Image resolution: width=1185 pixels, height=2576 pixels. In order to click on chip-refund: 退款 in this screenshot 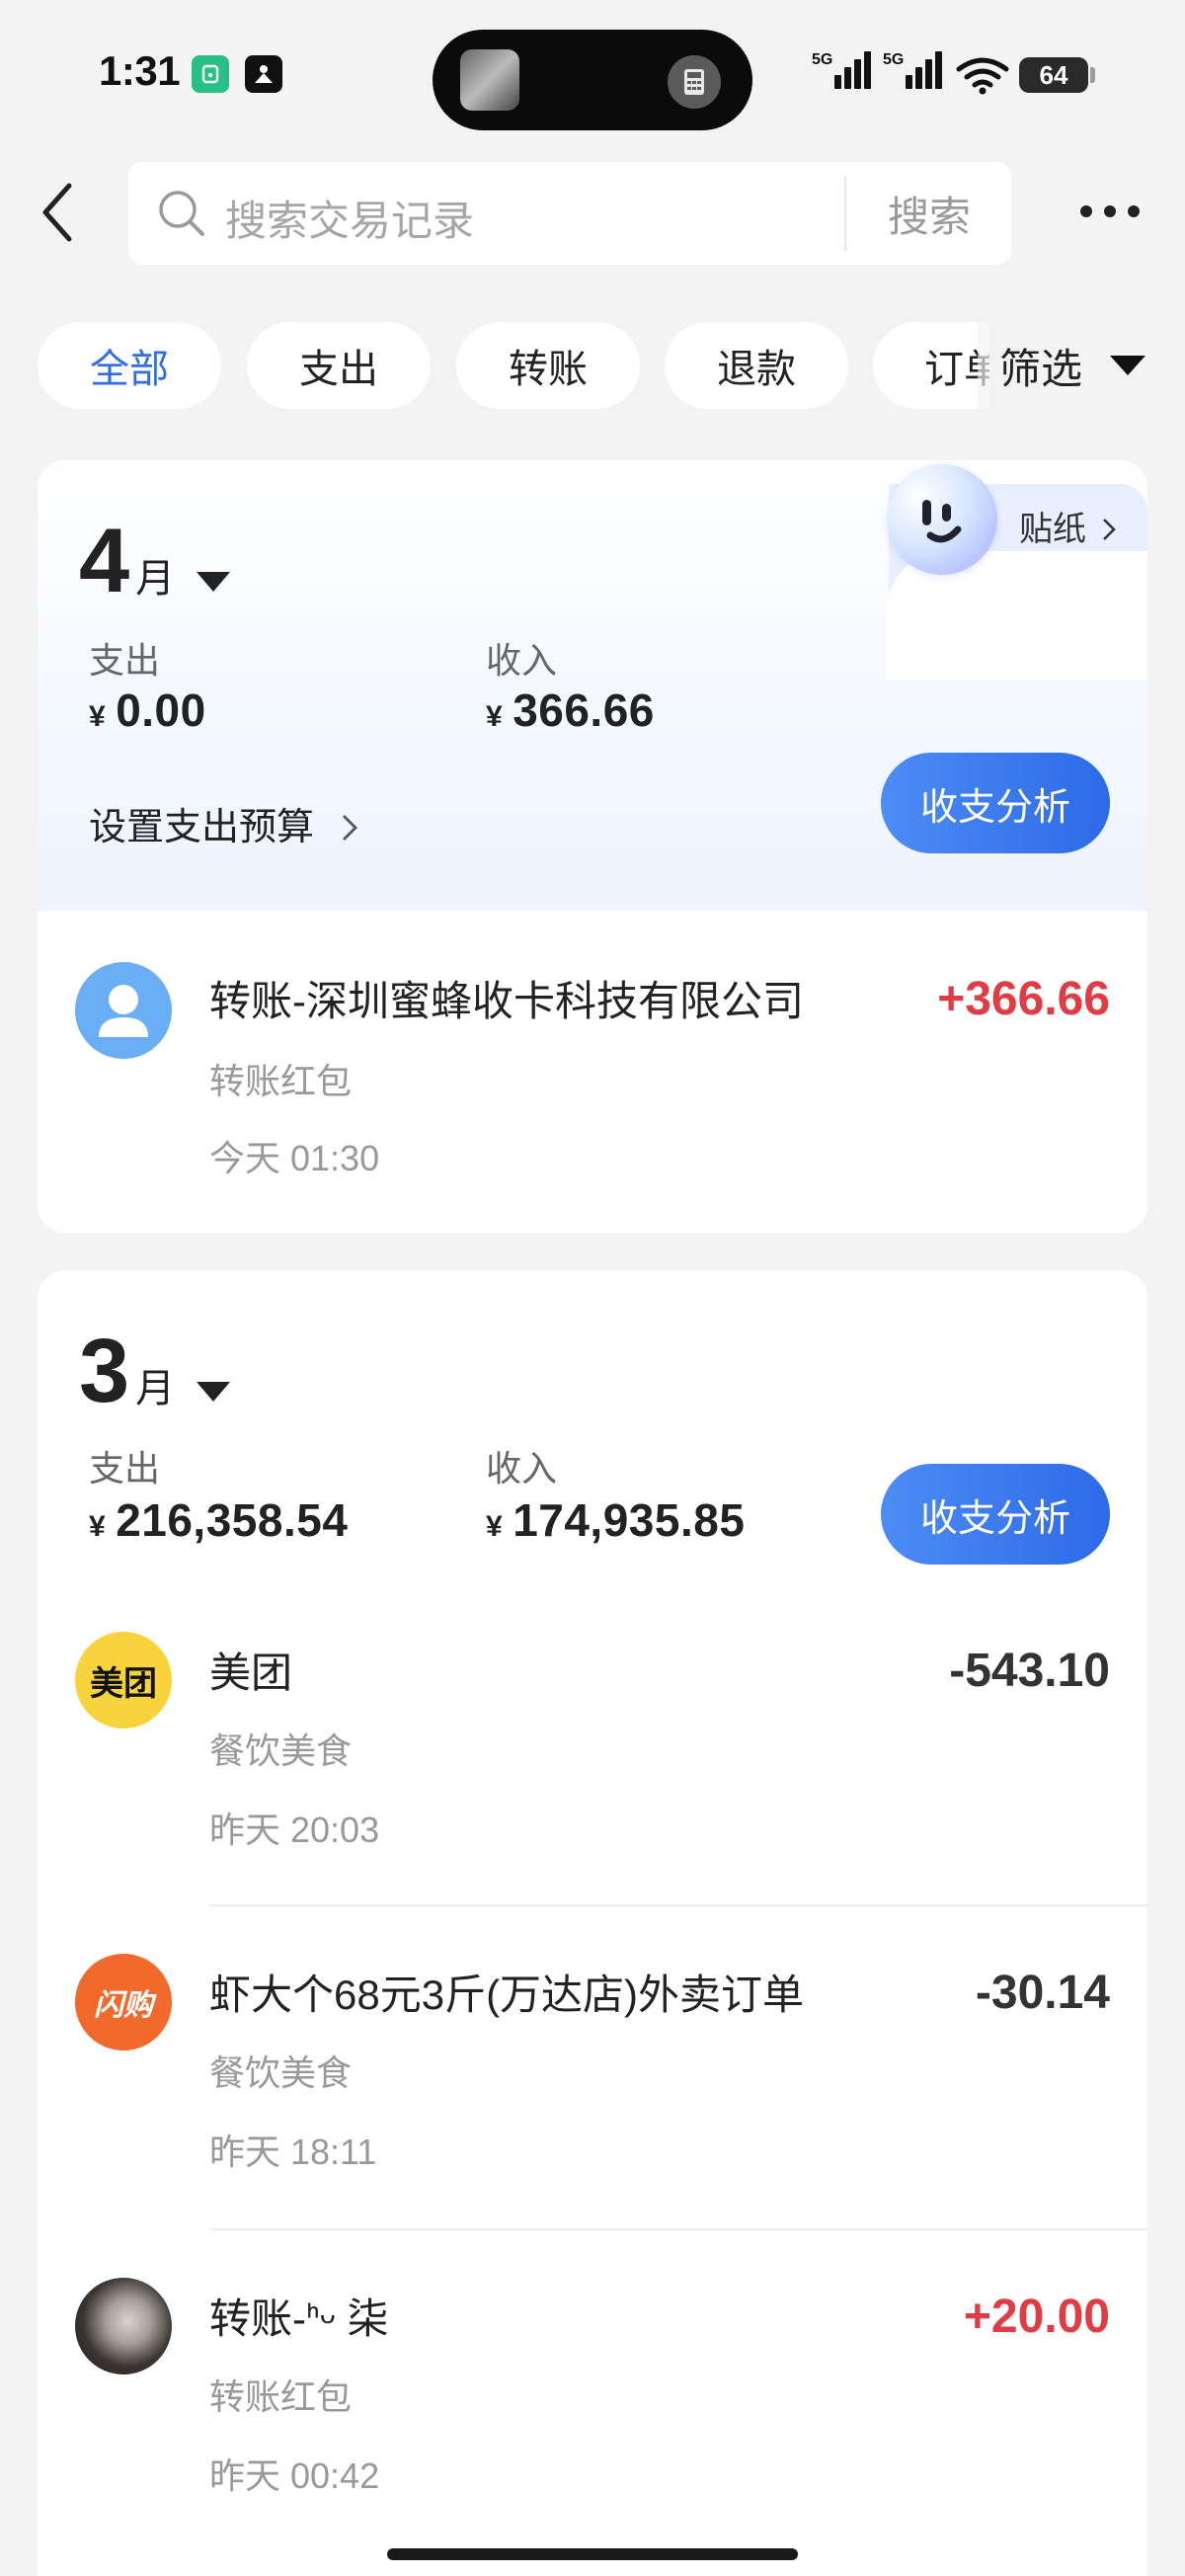, I will do `click(757, 365)`.